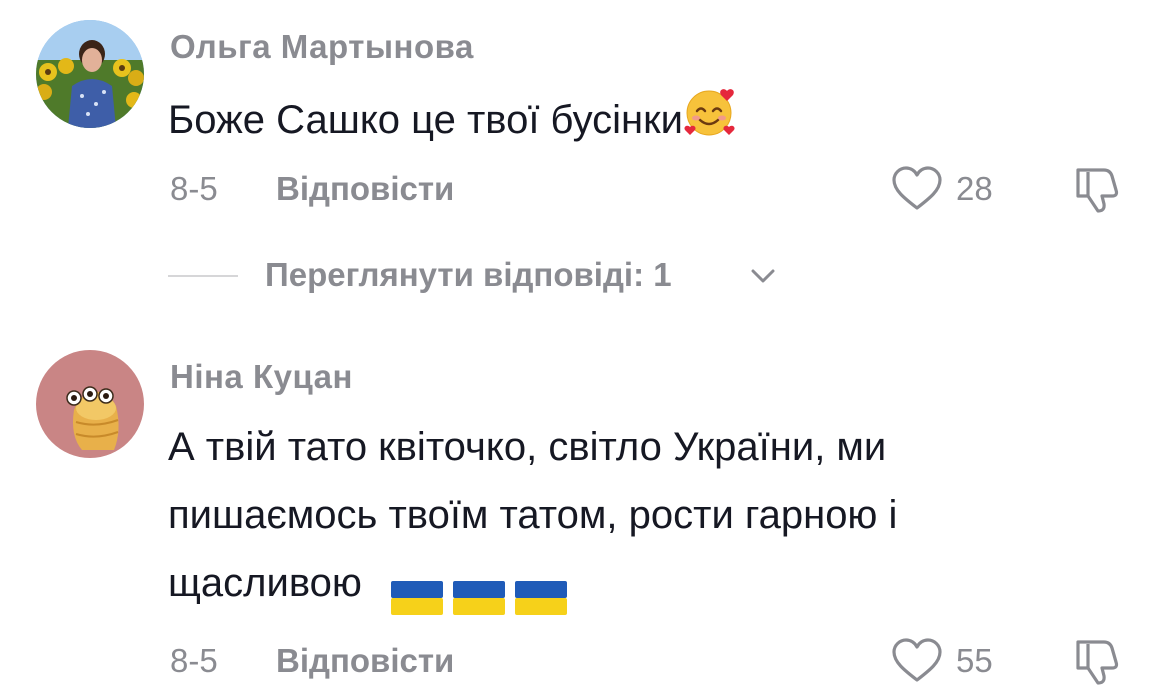  I want to click on comment-text-line: пишаємось твоїм татом, рости гарною і, so click(533, 515).